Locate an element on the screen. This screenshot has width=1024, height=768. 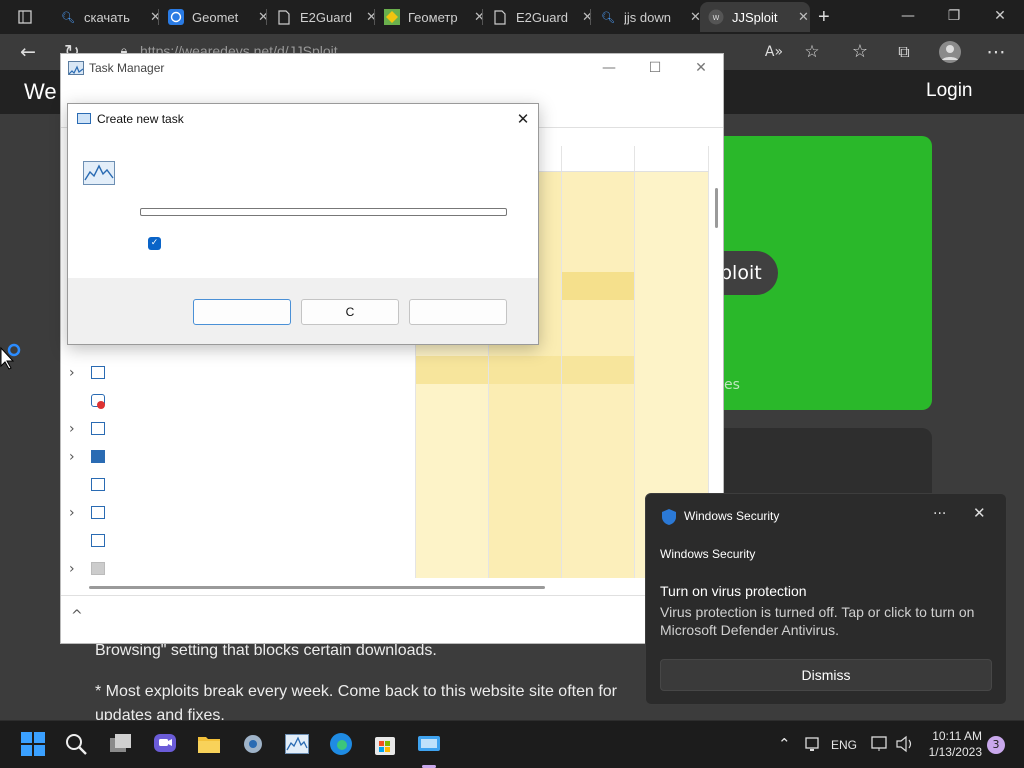
maximize-icon: ☐ is located at coordinates (655, 68).